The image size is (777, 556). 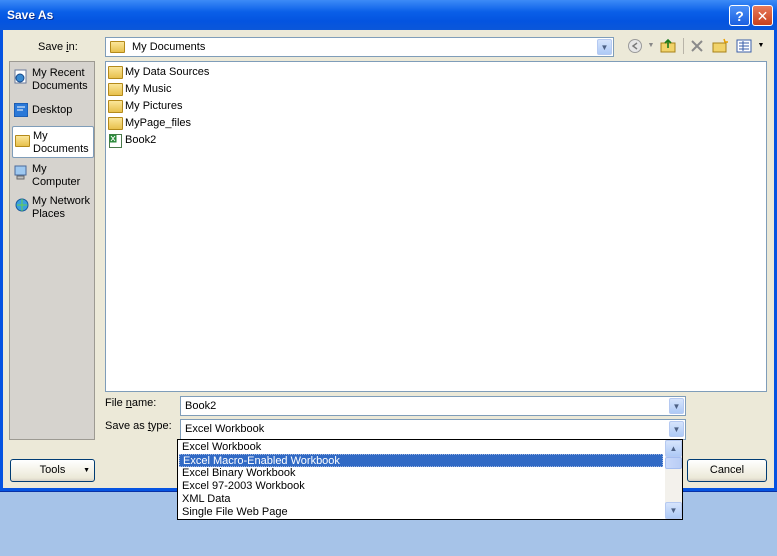 I want to click on excel-file-icon, so click(x=115, y=141).